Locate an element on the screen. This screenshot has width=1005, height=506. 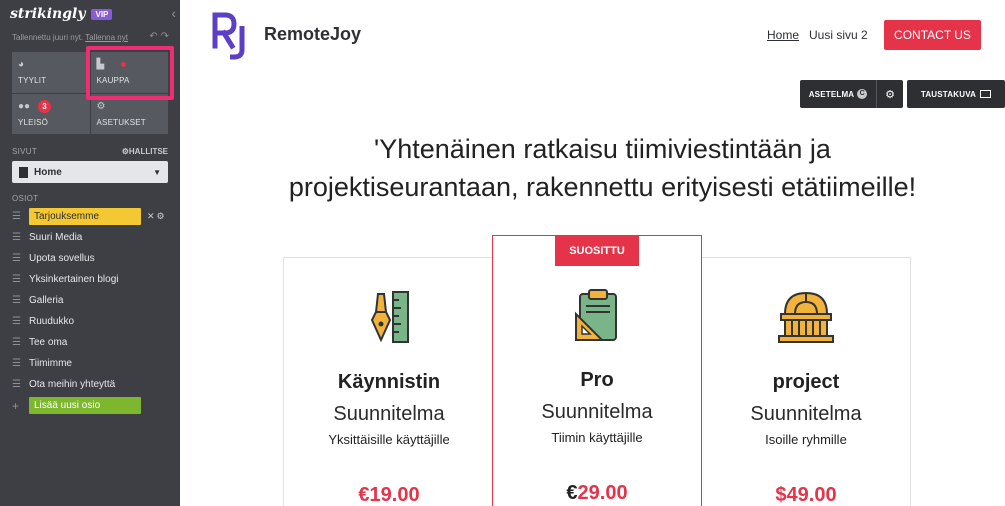
nav-link-page2: Uusi sivu 2 is located at coordinates (838, 35).